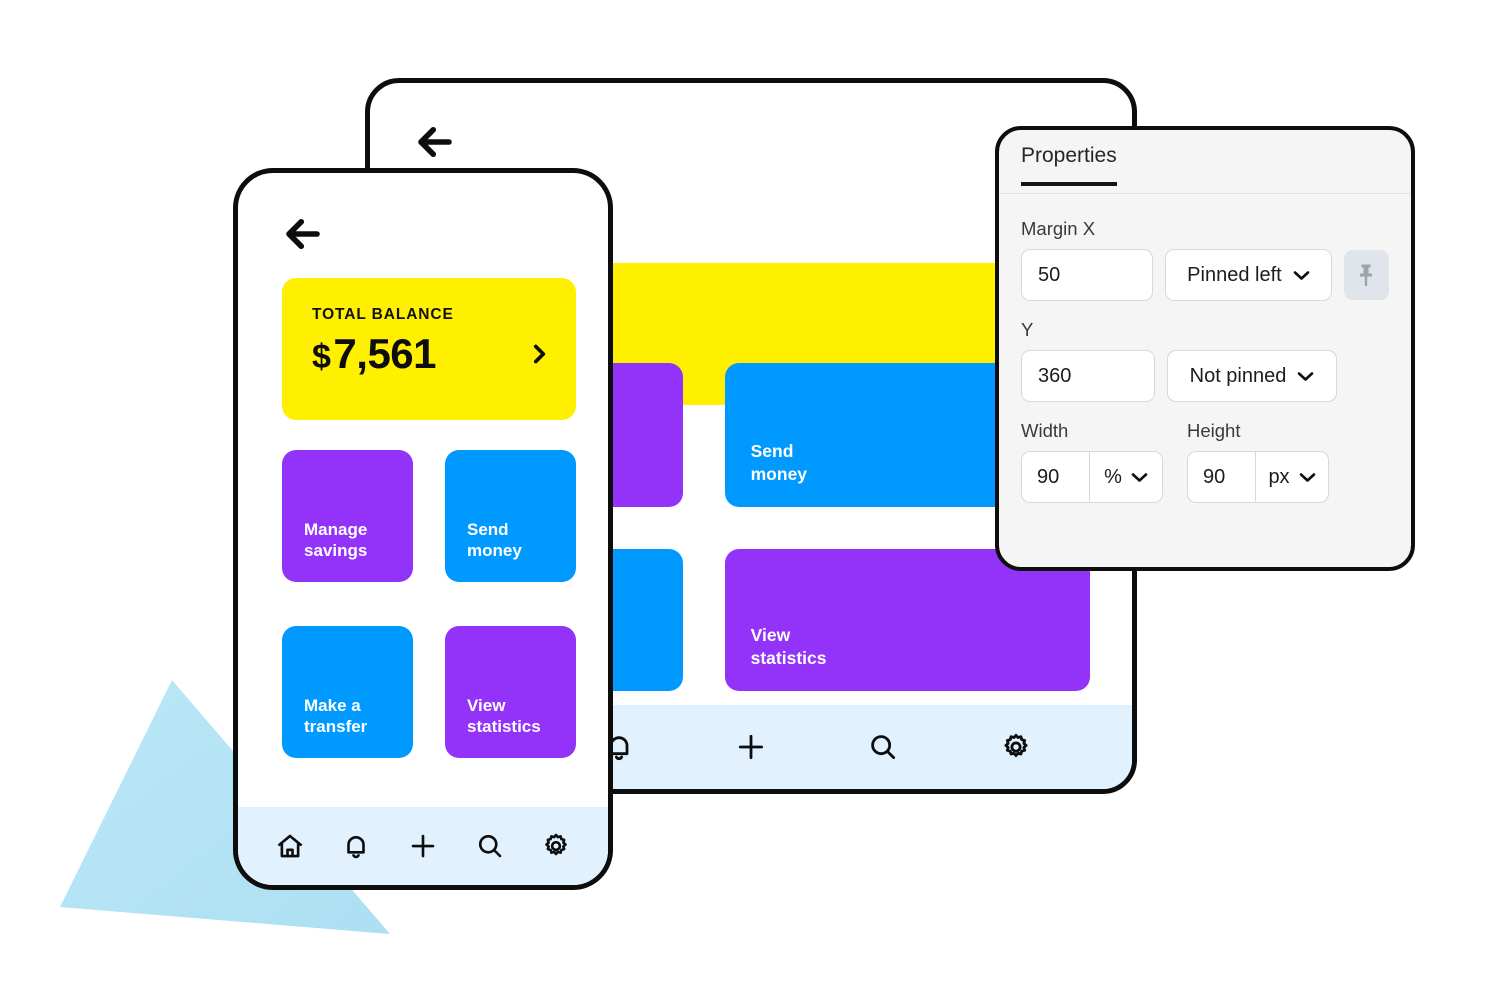 The image size is (1500, 1000). I want to click on height-label: Height, so click(1214, 430).